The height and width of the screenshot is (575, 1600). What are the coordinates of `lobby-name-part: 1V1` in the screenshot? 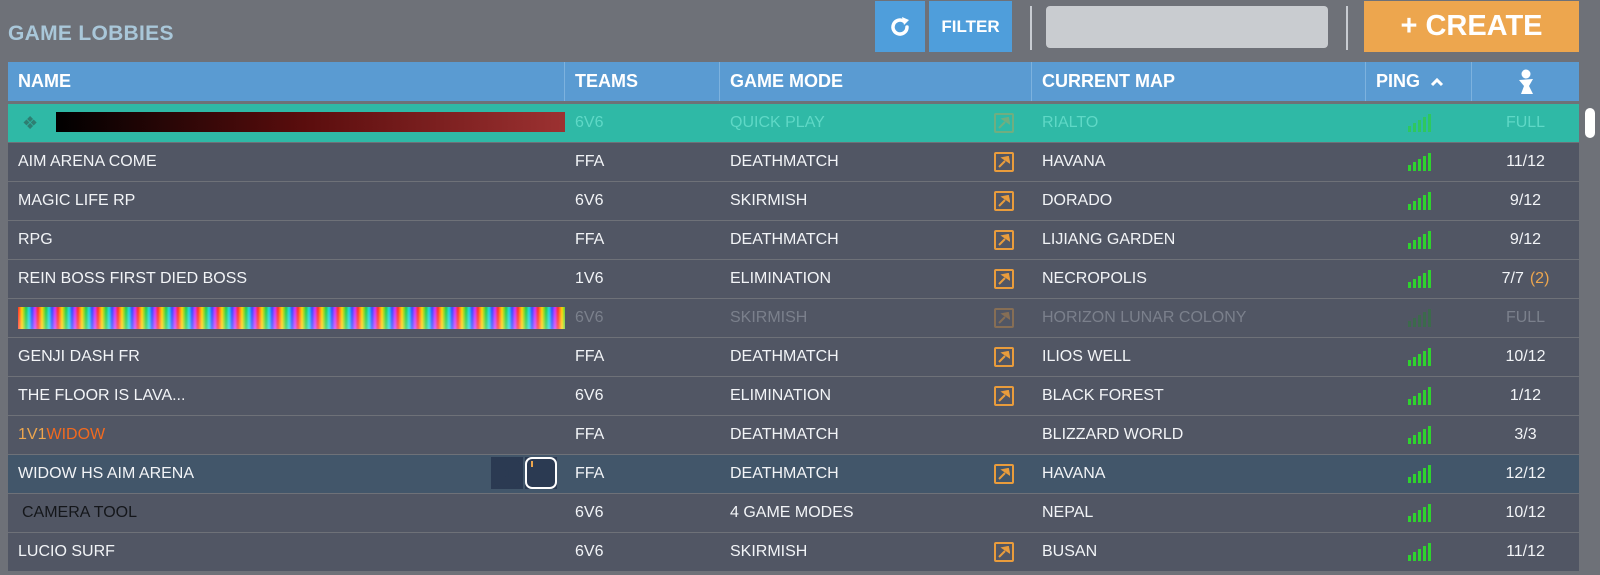 It's located at (32, 434).